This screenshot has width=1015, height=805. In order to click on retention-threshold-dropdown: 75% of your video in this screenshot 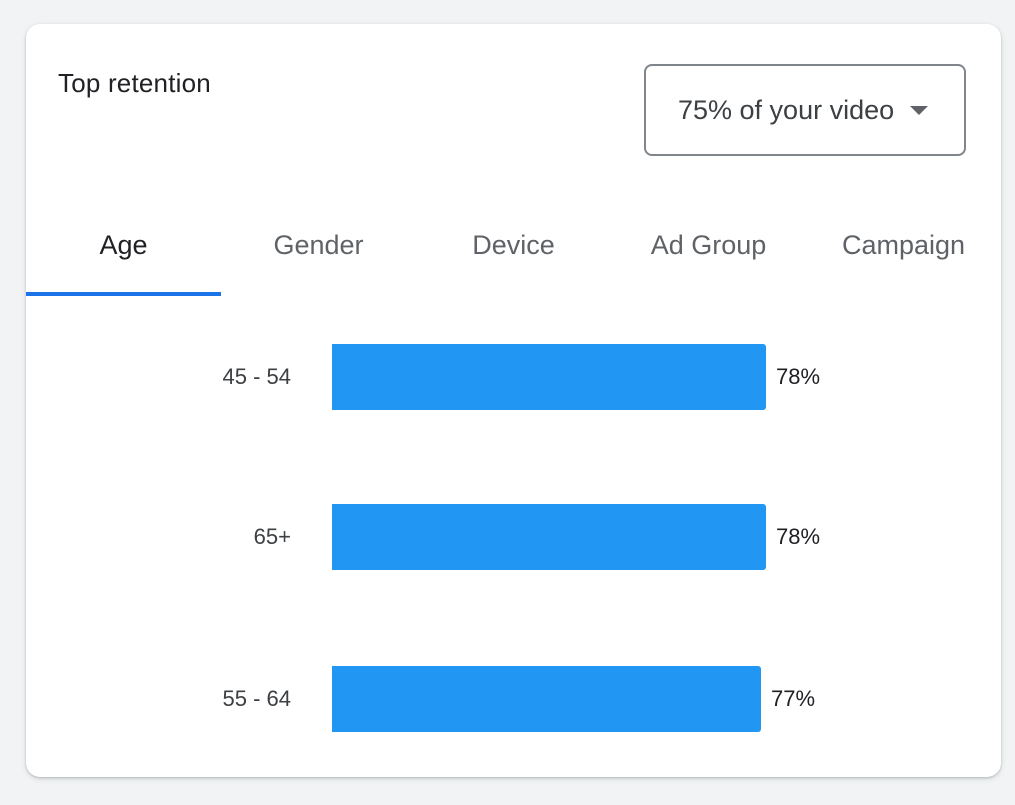, I will do `click(805, 110)`.